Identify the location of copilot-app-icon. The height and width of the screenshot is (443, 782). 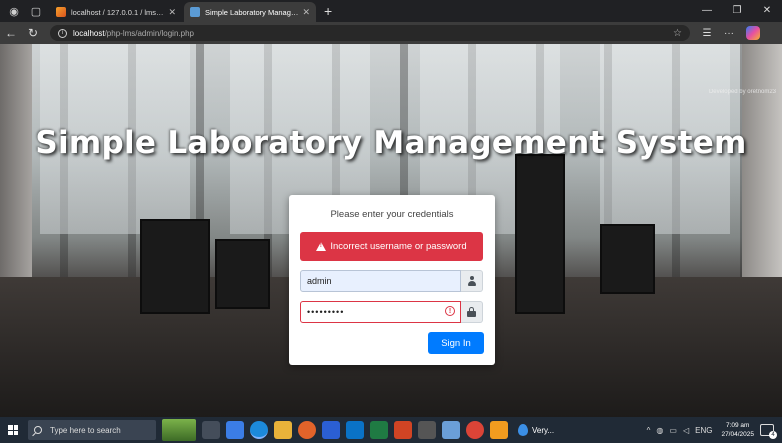
(235, 430).